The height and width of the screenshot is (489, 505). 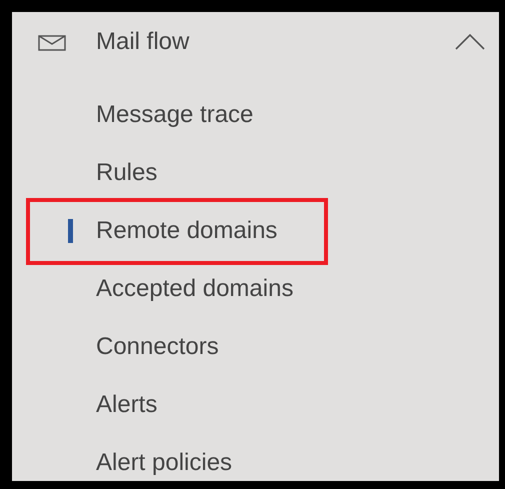 What do you see at coordinates (255, 173) in the screenshot?
I see `nav-item: Rules` at bounding box center [255, 173].